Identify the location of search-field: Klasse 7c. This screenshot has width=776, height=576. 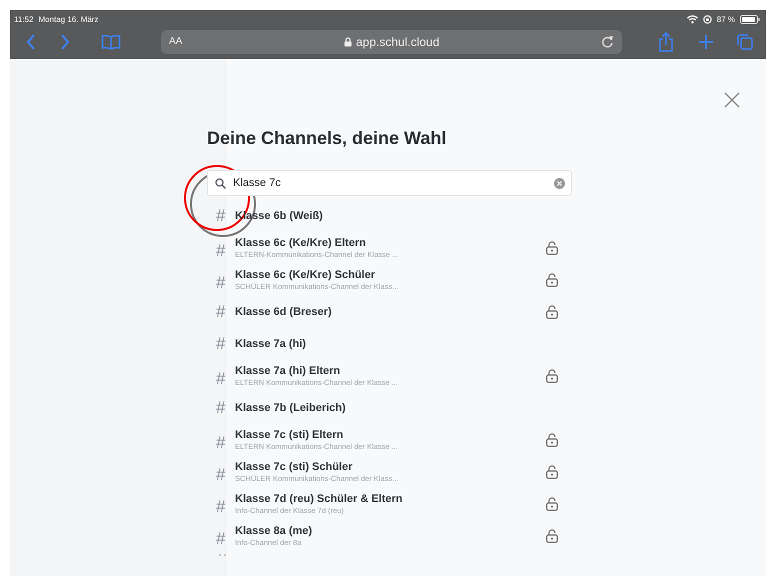
(389, 183).